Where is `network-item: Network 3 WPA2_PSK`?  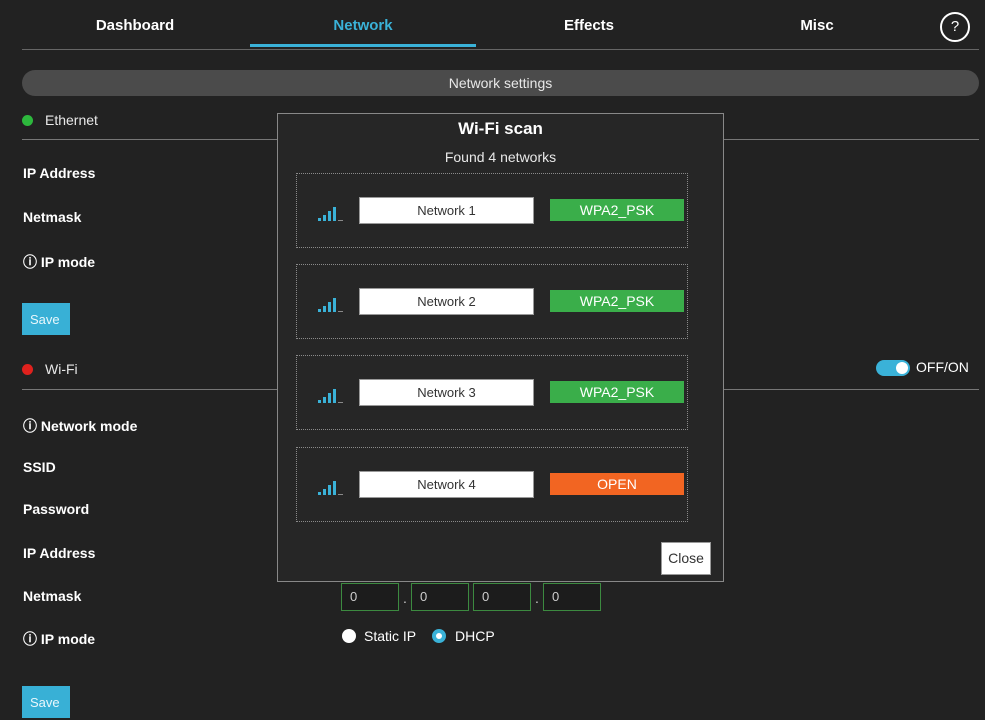 network-item: Network 3 WPA2_PSK is located at coordinates (492, 392).